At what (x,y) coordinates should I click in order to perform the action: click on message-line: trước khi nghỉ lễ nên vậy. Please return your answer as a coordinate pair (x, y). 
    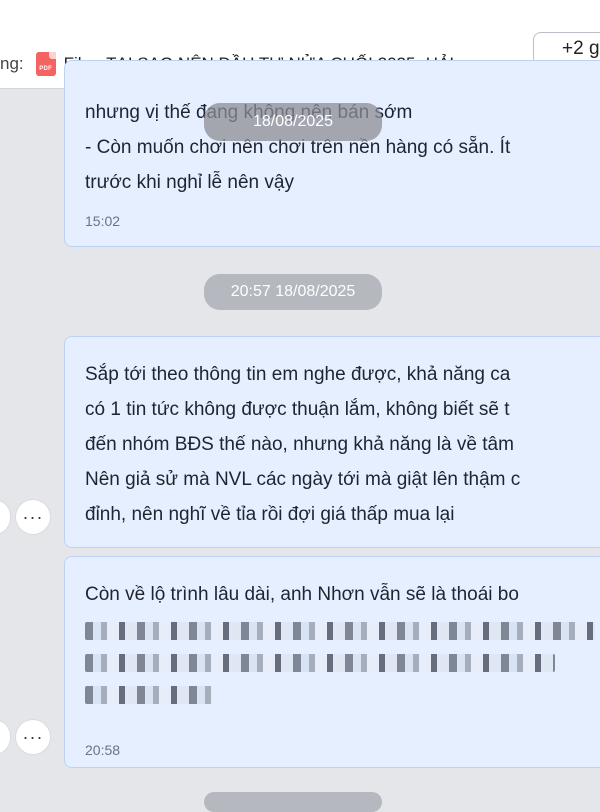
    Looking at the image, I should click on (189, 182).